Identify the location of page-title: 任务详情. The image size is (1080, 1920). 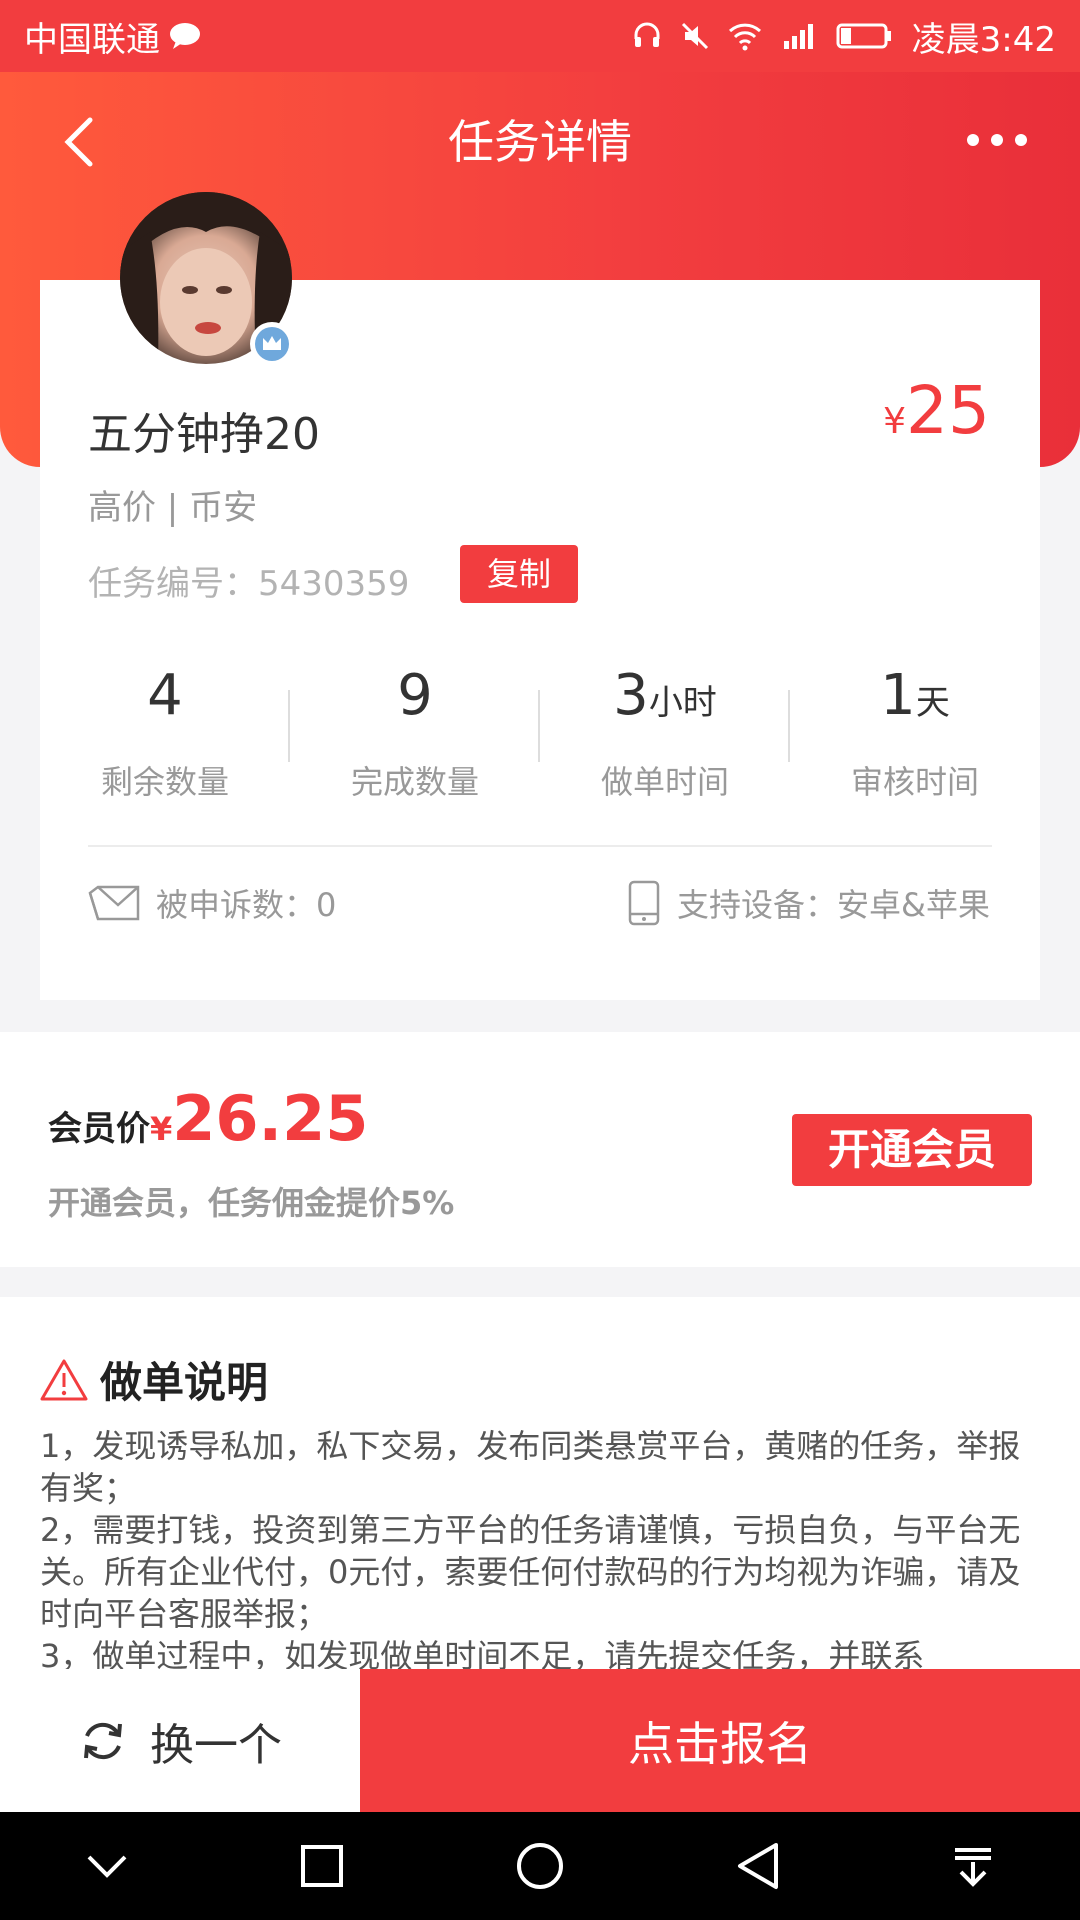
(540, 142).